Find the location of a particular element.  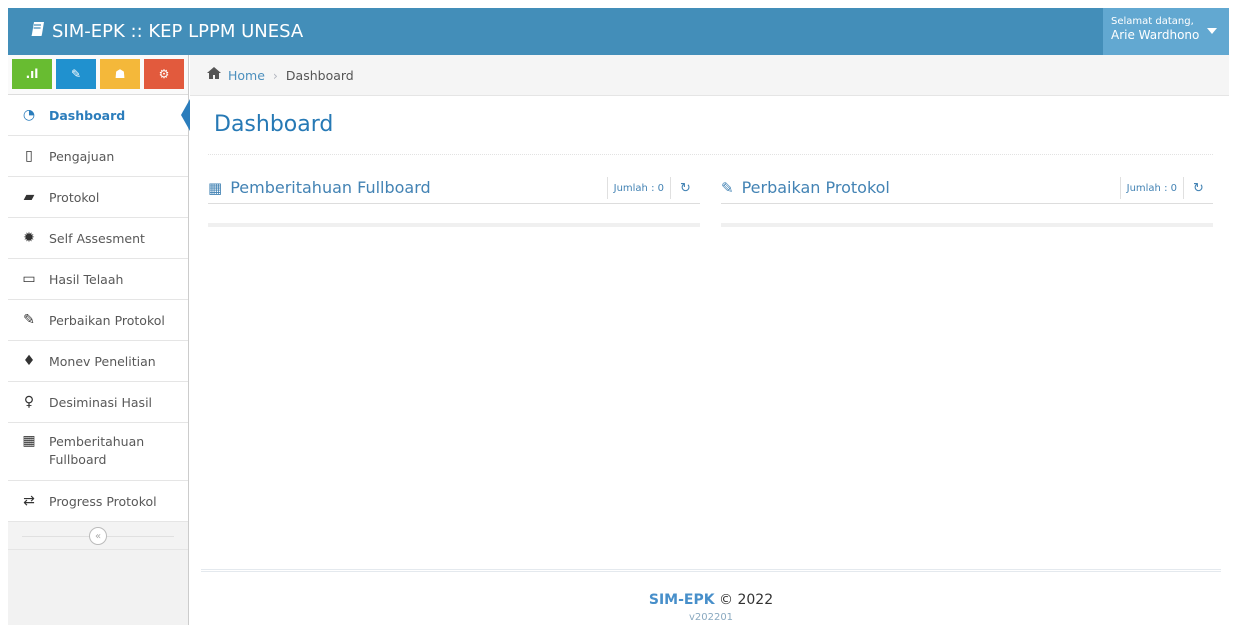

breadcrumb-home-link: Home is located at coordinates (246, 75).